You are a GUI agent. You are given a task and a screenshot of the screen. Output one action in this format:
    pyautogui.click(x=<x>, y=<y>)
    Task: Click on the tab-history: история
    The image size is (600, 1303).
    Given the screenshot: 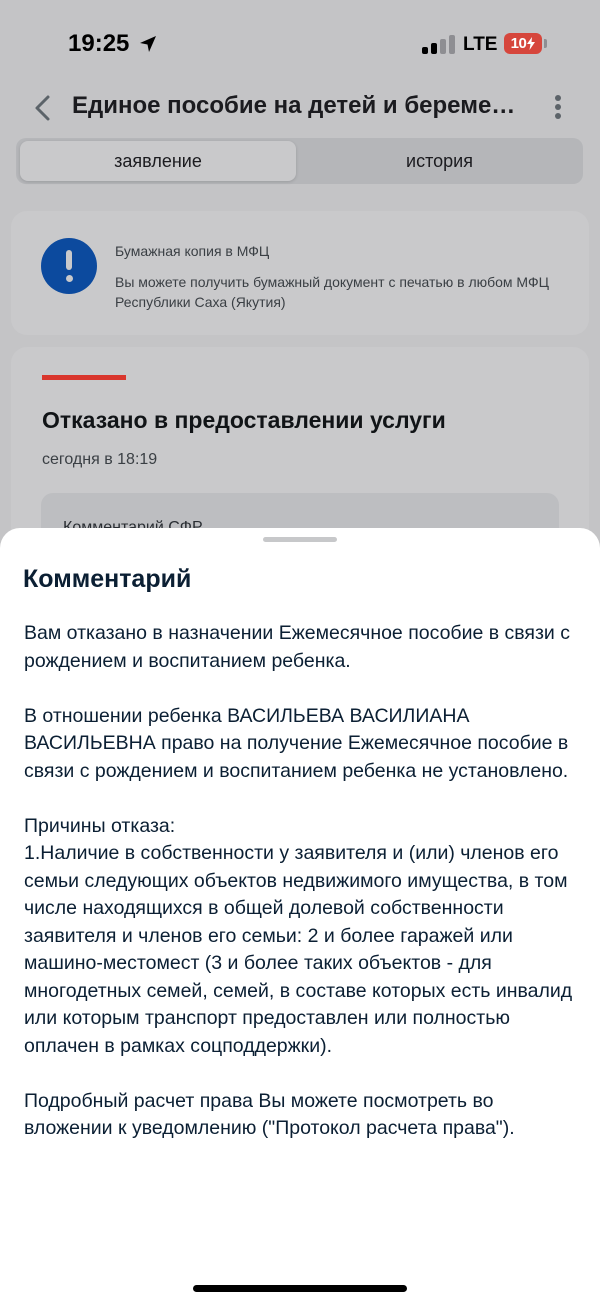 What is the action you would take?
    pyautogui.click(x=439, y=161)
    